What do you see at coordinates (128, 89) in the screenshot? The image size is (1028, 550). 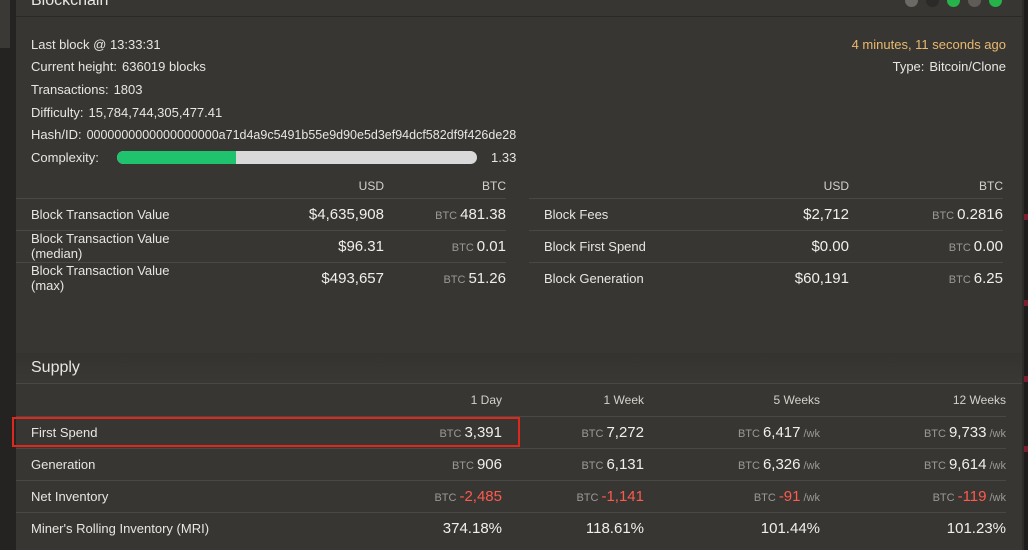 I see `transactions-value: 1803` at bounding box center [128, 89].